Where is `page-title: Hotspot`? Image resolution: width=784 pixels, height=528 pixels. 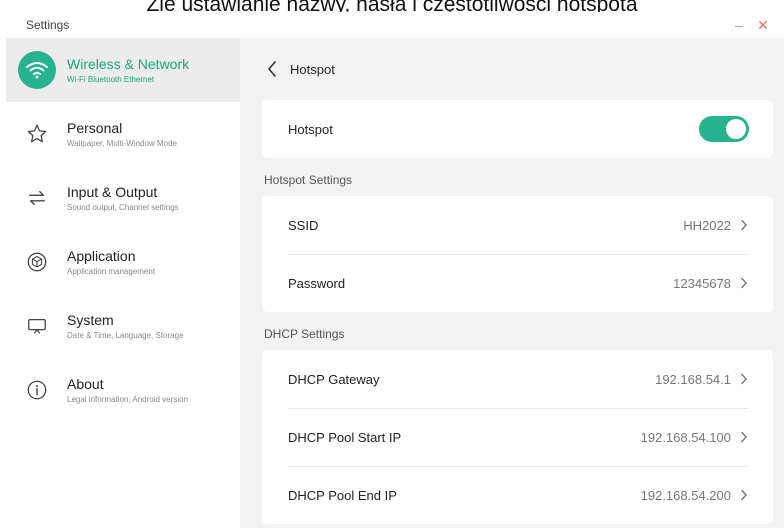 page-title: Hotspot is located at coordinates (312, 69).